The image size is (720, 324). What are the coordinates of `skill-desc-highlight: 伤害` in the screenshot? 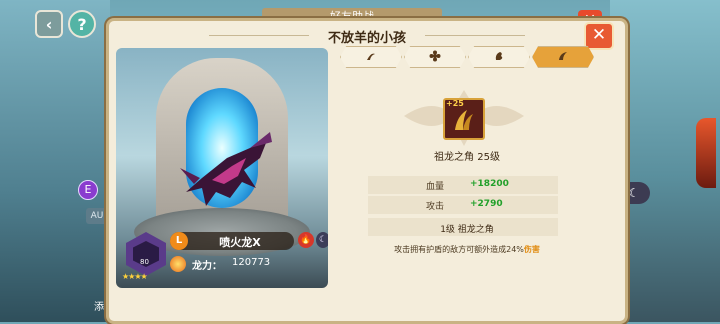 It's located at (531, 249).